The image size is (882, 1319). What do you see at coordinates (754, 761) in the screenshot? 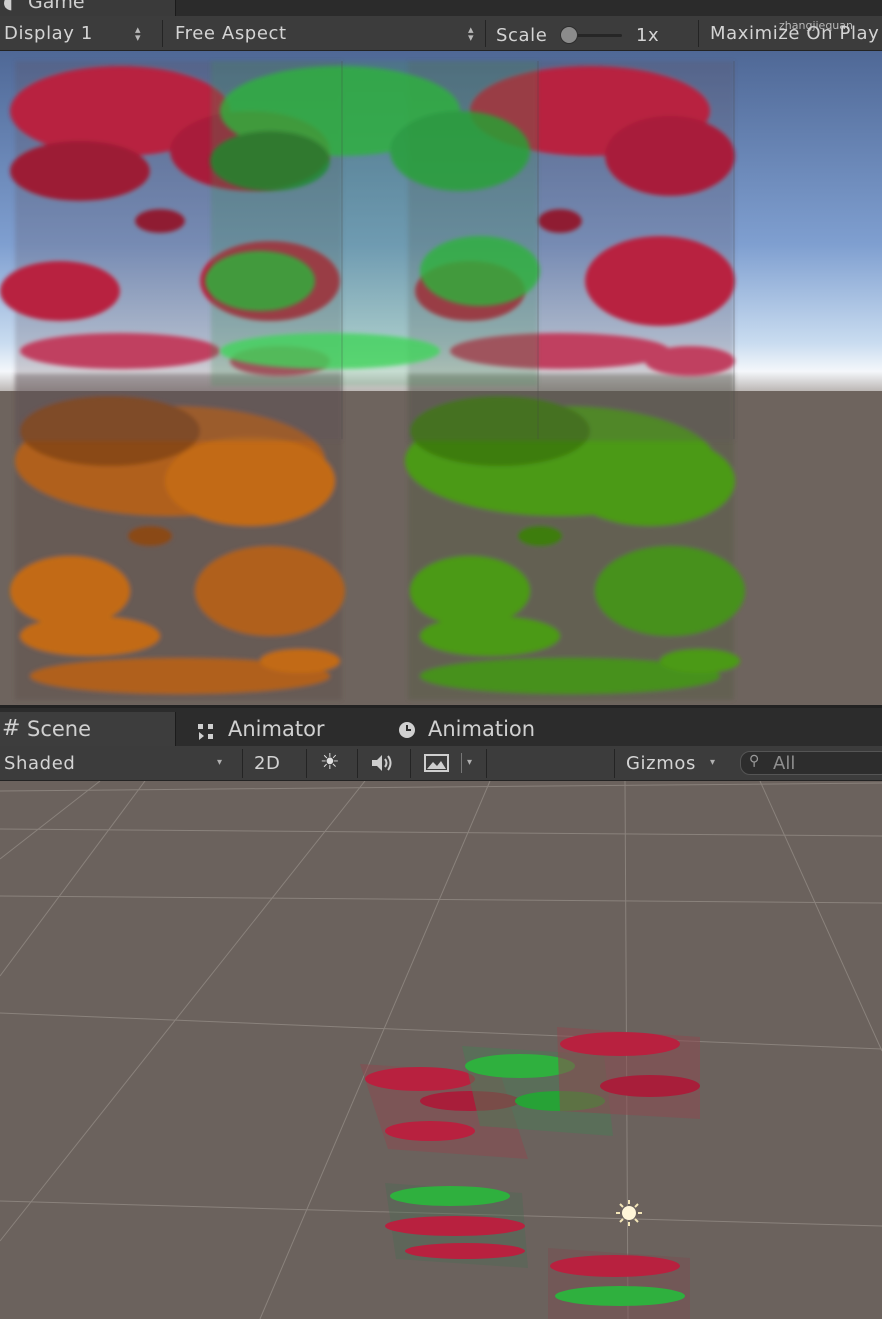
I see `search-icon: ⚲` at bounding box center [754, 761].